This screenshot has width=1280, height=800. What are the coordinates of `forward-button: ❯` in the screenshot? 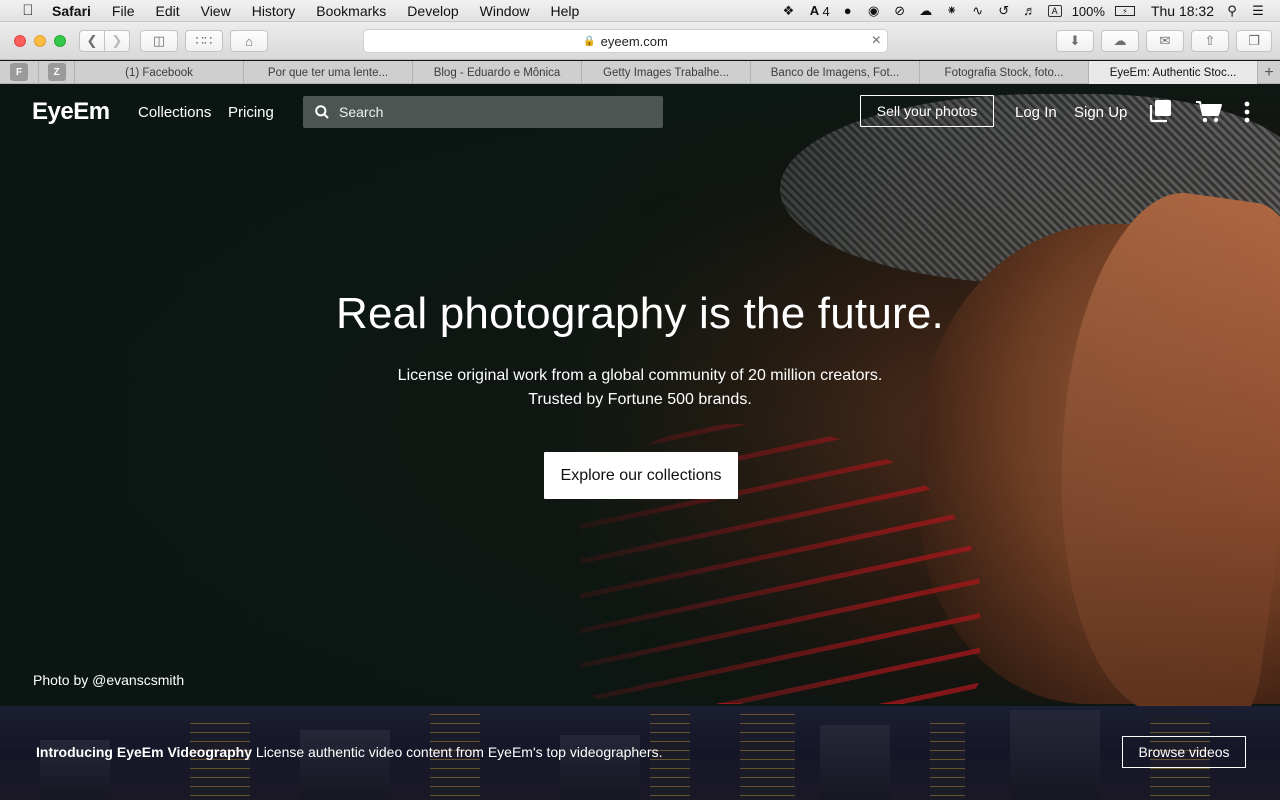 It's located at (117, 41).